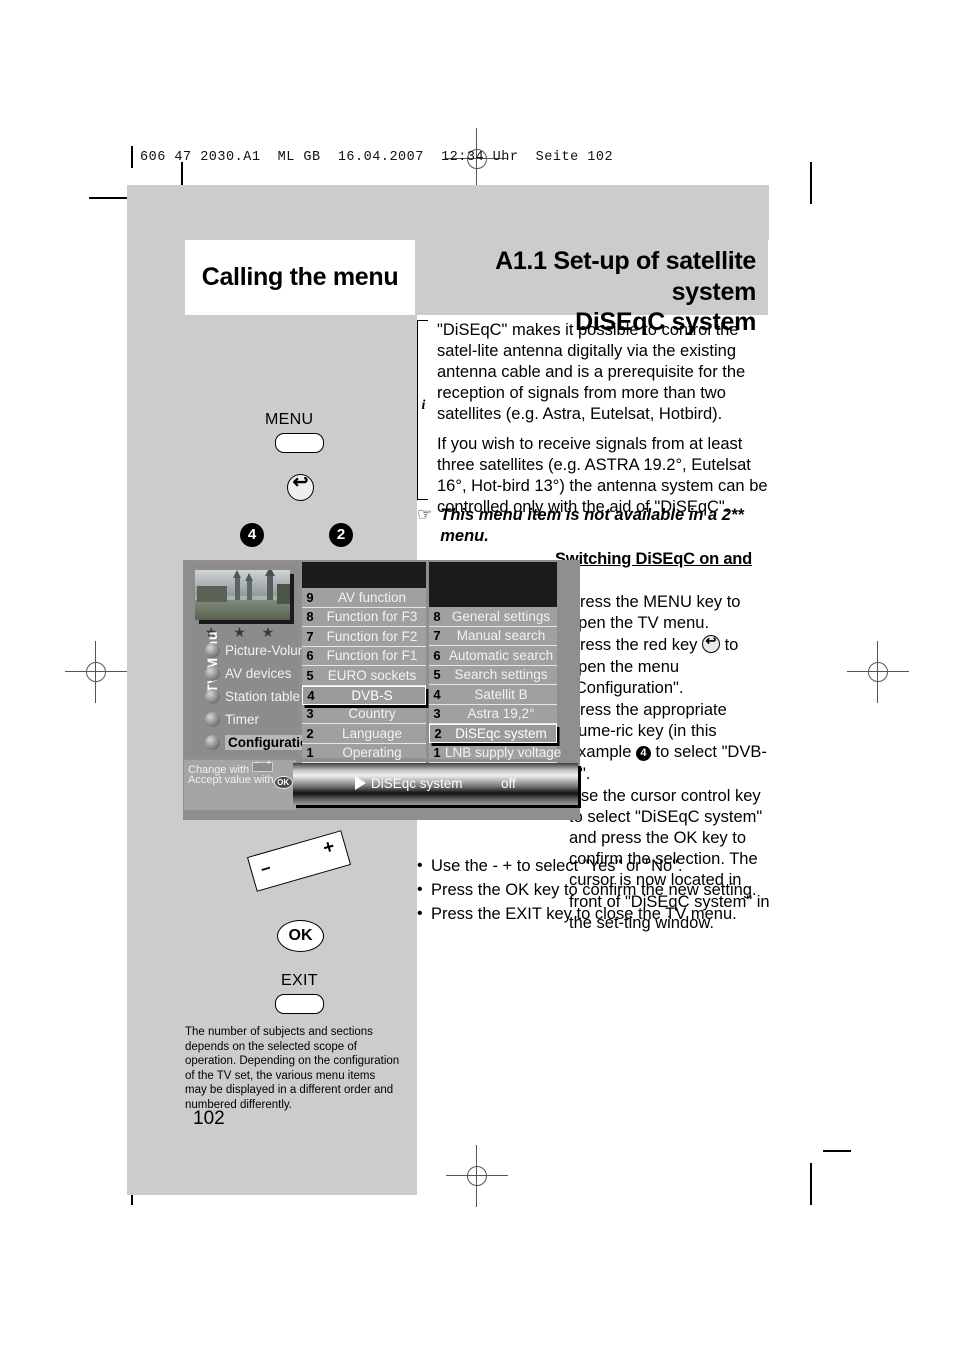 The height and width of the screenshot is (1351, 954). Describe the element at coordinates (258, 673) in the screenshot. I see `tv-main-item-label: AV devices` at that location.